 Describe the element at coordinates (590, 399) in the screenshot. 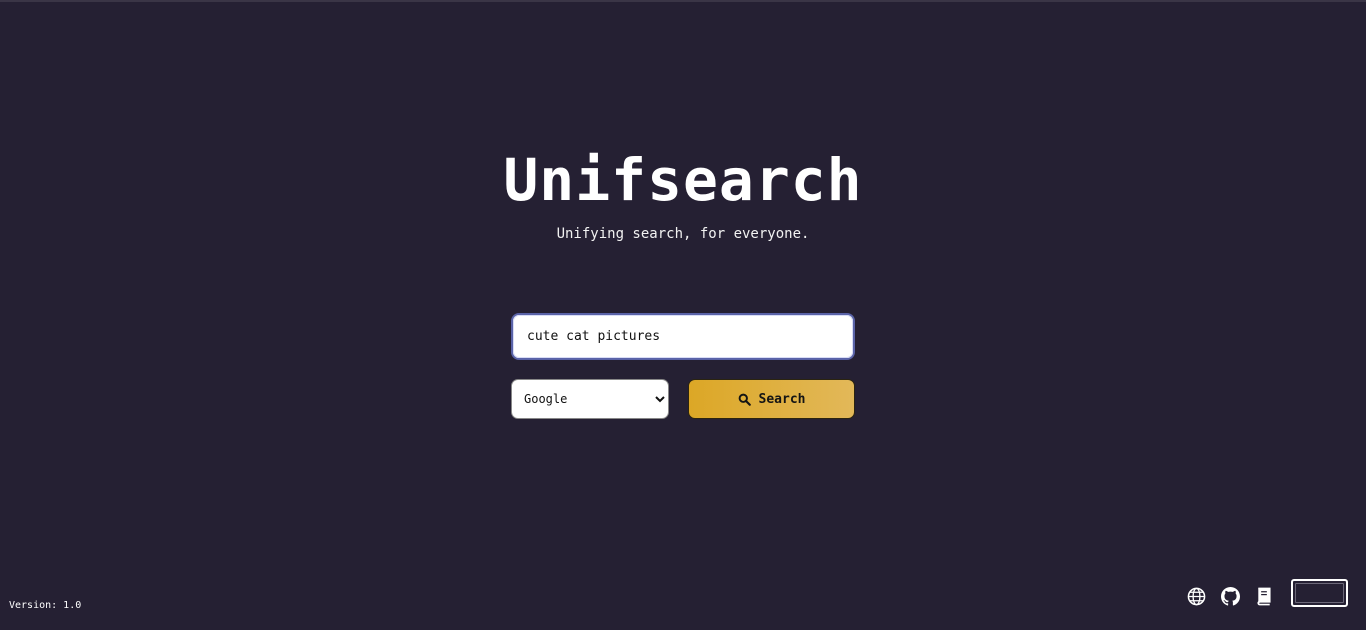

I see `search-engine-select: Google` at that location.